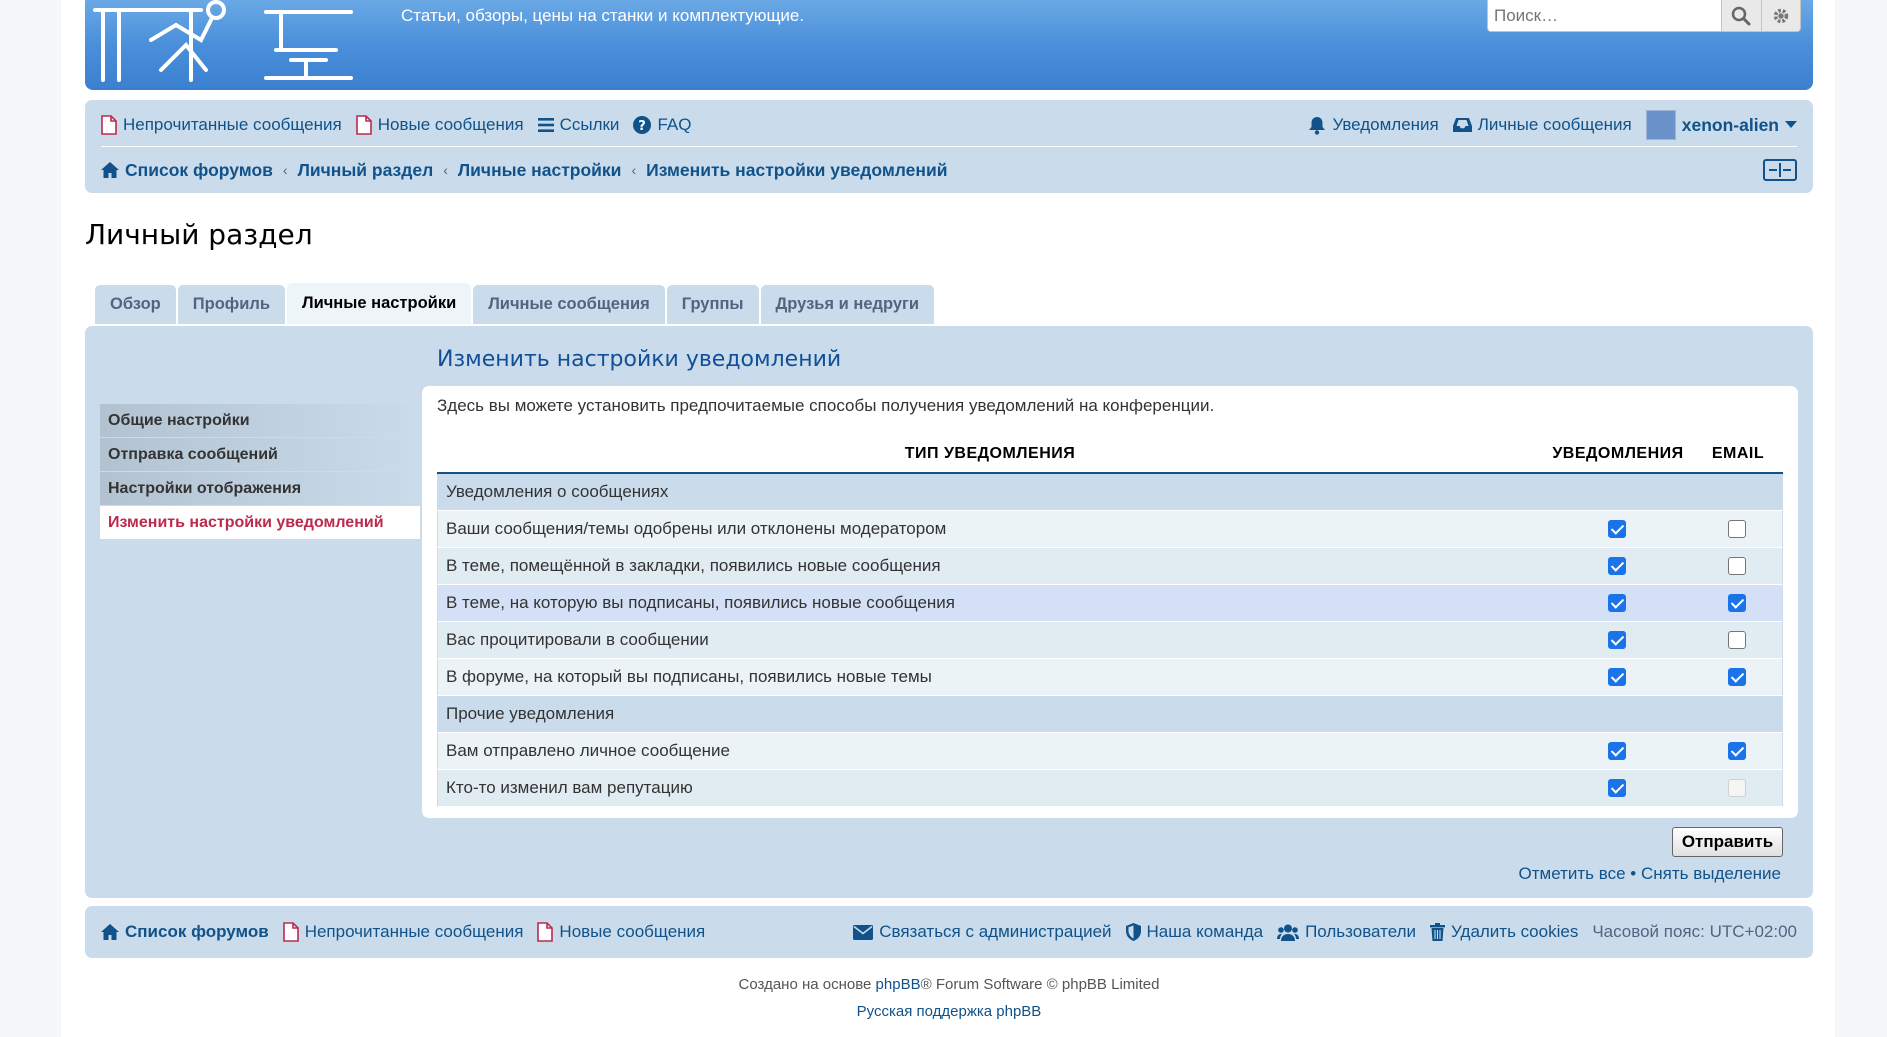 The image size is (1887, 1037). I want to click on footer-new-posts-label: Новые сообщения, so click(632, 931).